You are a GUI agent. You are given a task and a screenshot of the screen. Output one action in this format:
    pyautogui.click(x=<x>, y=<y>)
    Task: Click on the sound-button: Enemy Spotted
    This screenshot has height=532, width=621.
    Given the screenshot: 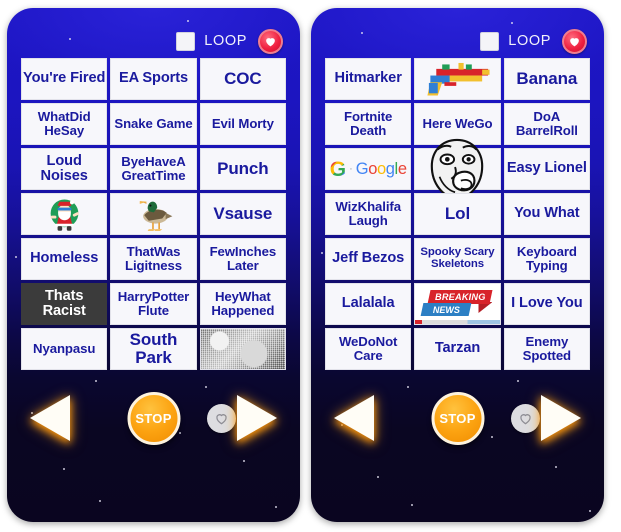 What is the action you would take?
    pyautogui.click(x=546, y=349)
    